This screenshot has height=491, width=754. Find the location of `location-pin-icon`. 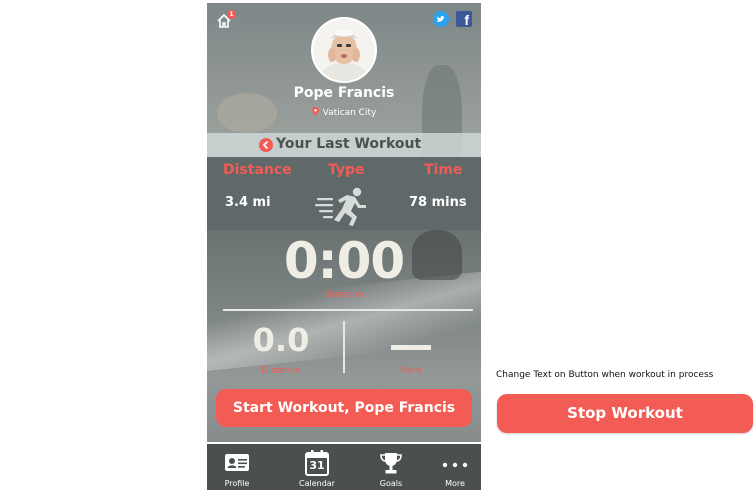

location-pin-icon is located at coordinates (315, 111).